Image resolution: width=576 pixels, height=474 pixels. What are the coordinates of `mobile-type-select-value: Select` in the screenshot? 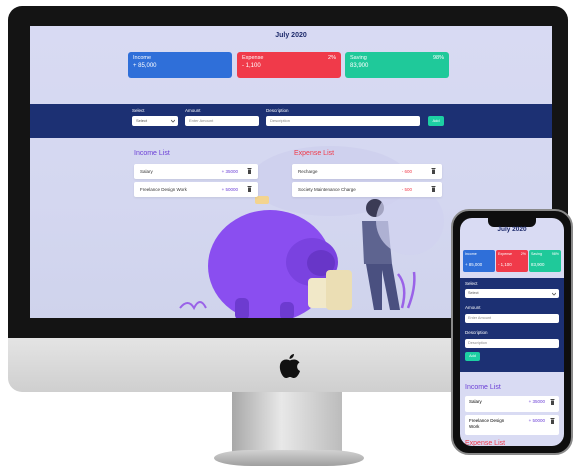 It's located at (473, 293).